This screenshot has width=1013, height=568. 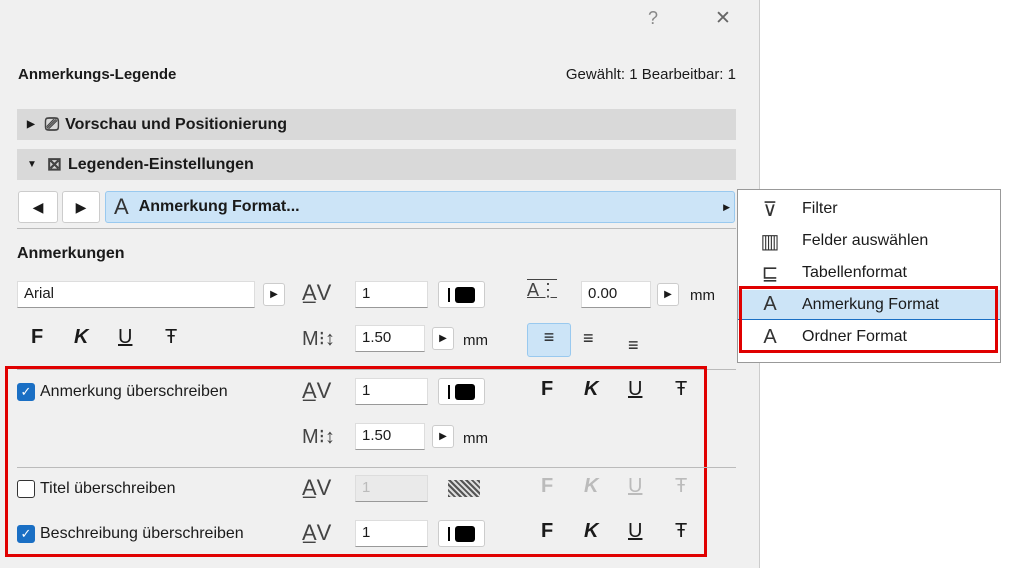 What do you see at coordinates (161, 164) in the screenshot?
I see `section-label: Legenden-Einstellungen` at bounding box center [161, 164].